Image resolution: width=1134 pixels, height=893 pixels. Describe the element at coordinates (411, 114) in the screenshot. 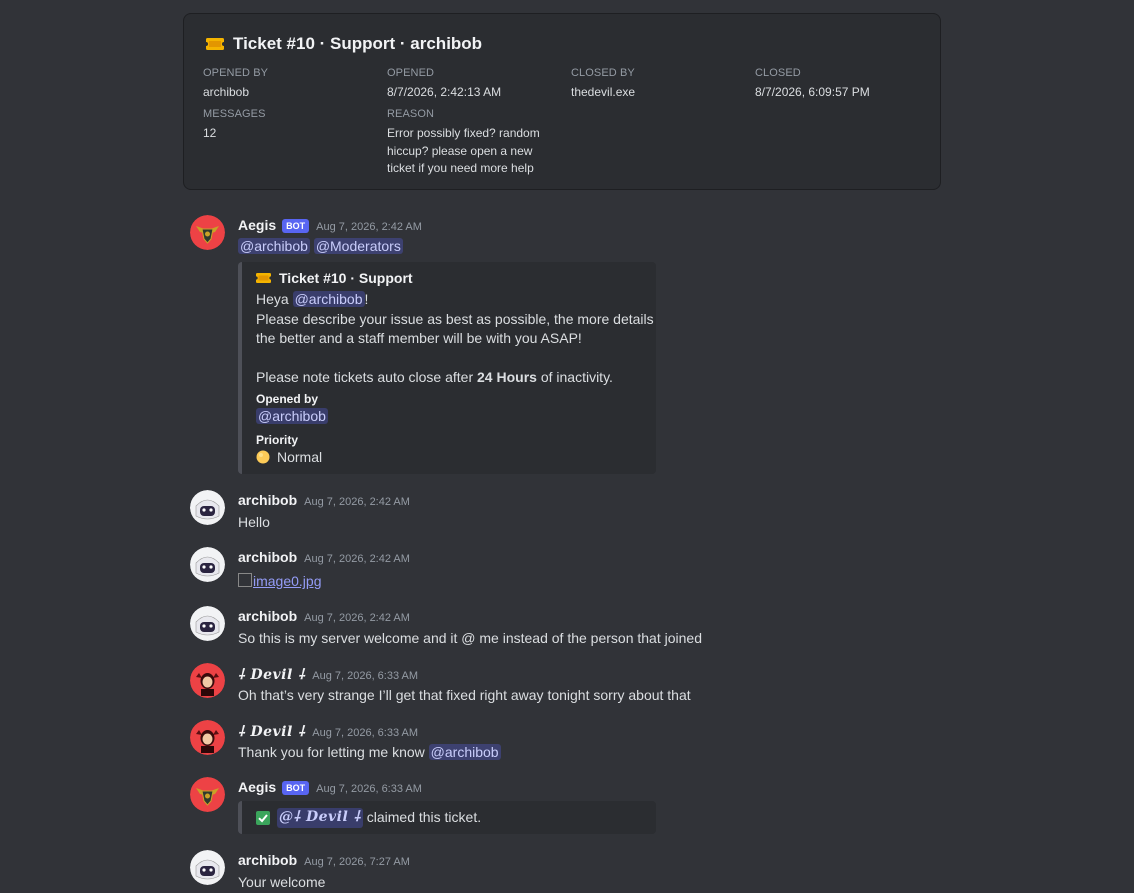

I see `reason-label: REASON` at that location.